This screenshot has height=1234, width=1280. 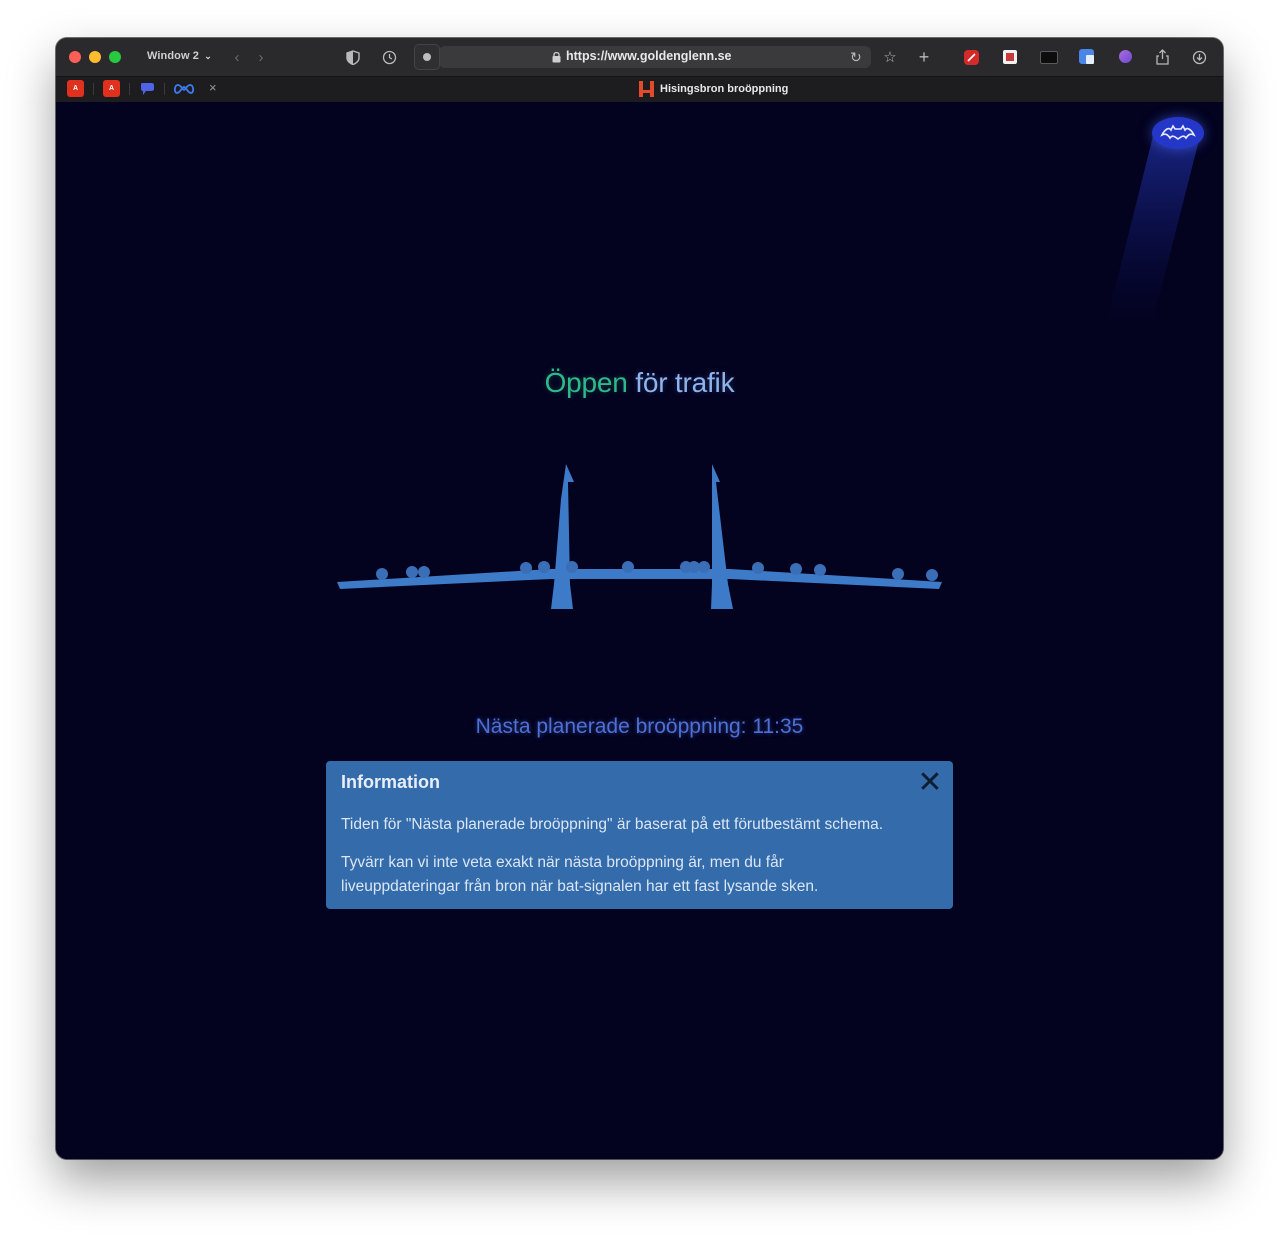 What do you see at coordinates (353, 57) in the screenshot?
I see `shield-icon` at bounding box center [353, 57].